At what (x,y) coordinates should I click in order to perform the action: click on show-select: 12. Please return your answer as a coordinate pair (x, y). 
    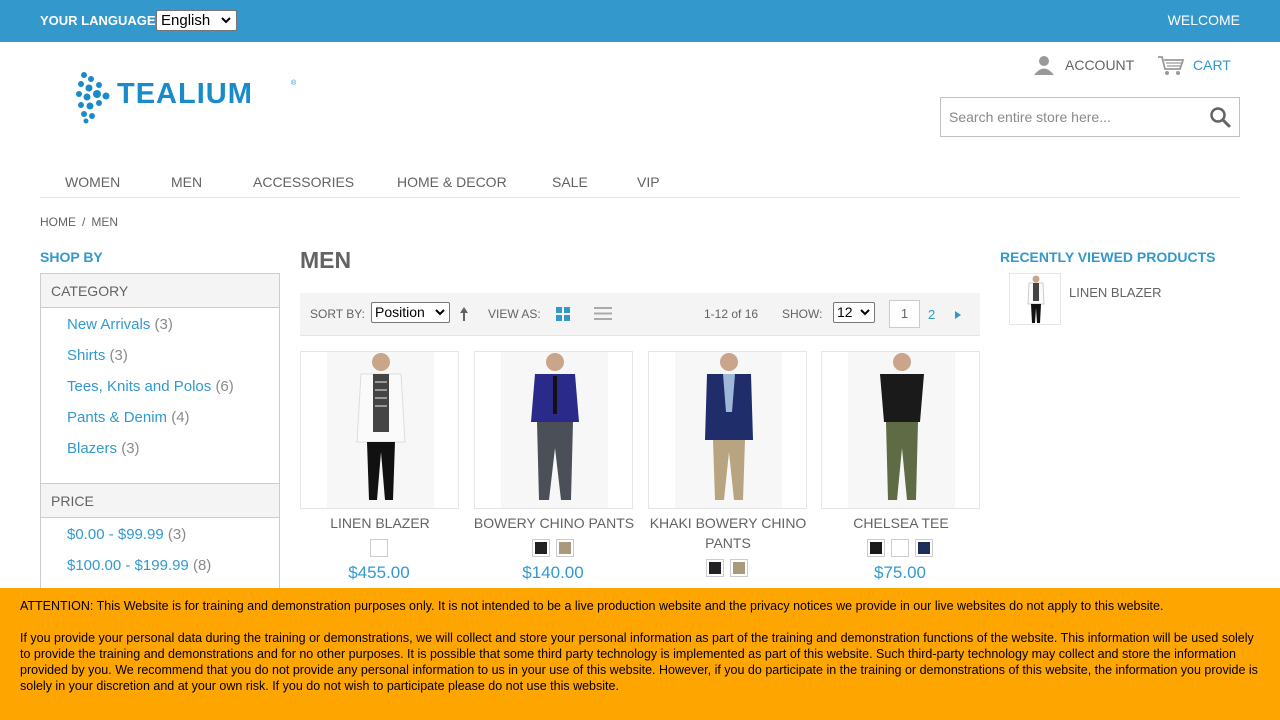
    Looking at the image, I should click on (854, 312).